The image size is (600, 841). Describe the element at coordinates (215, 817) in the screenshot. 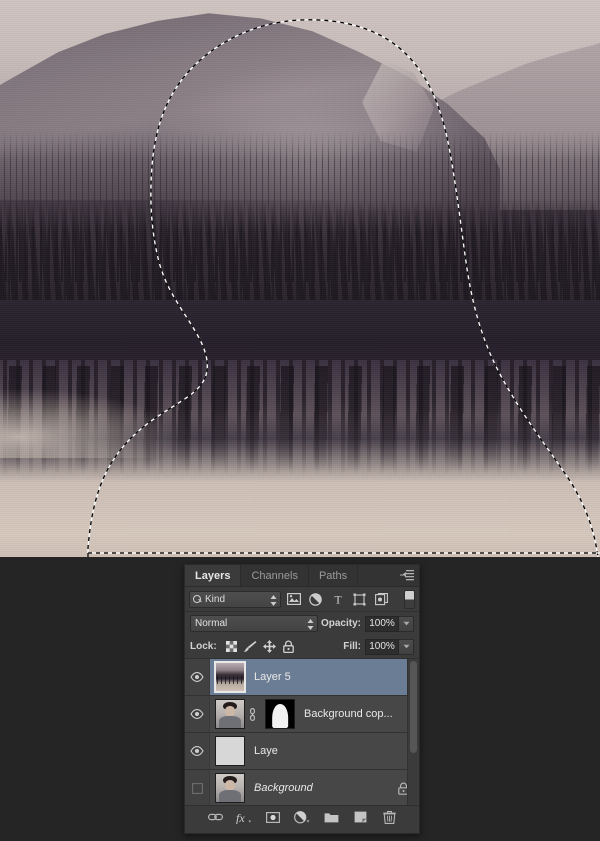

I see `link-layers-button` at that location.